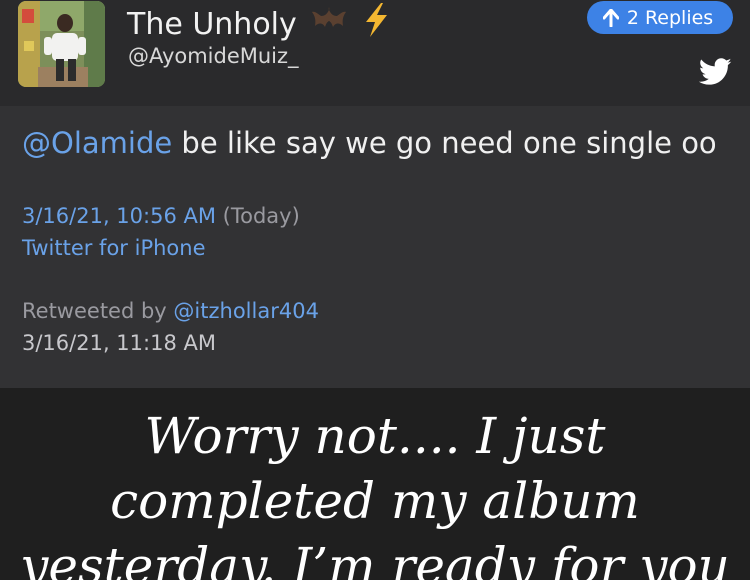  I want to click on display-name: The Unholy, so click(212, 24).